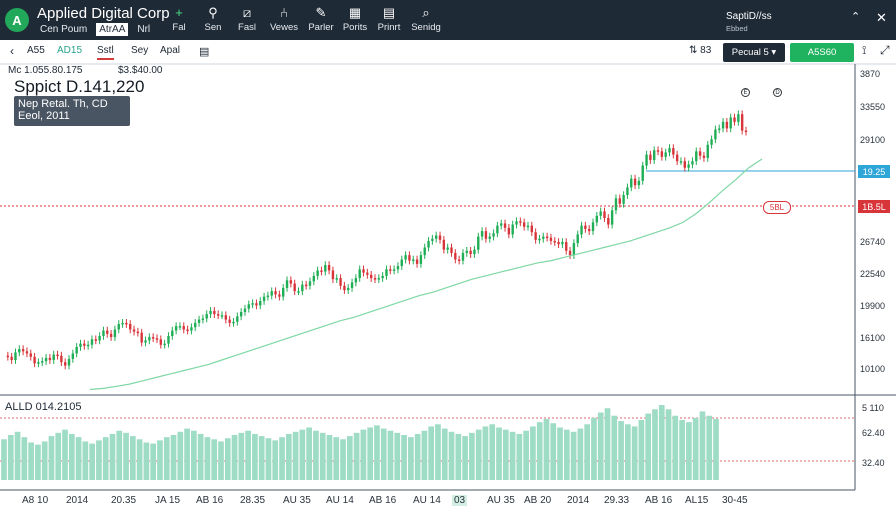  Describe the element at coordinates (745, 92) in the screenshot. I see `event-marker: E` at that location.